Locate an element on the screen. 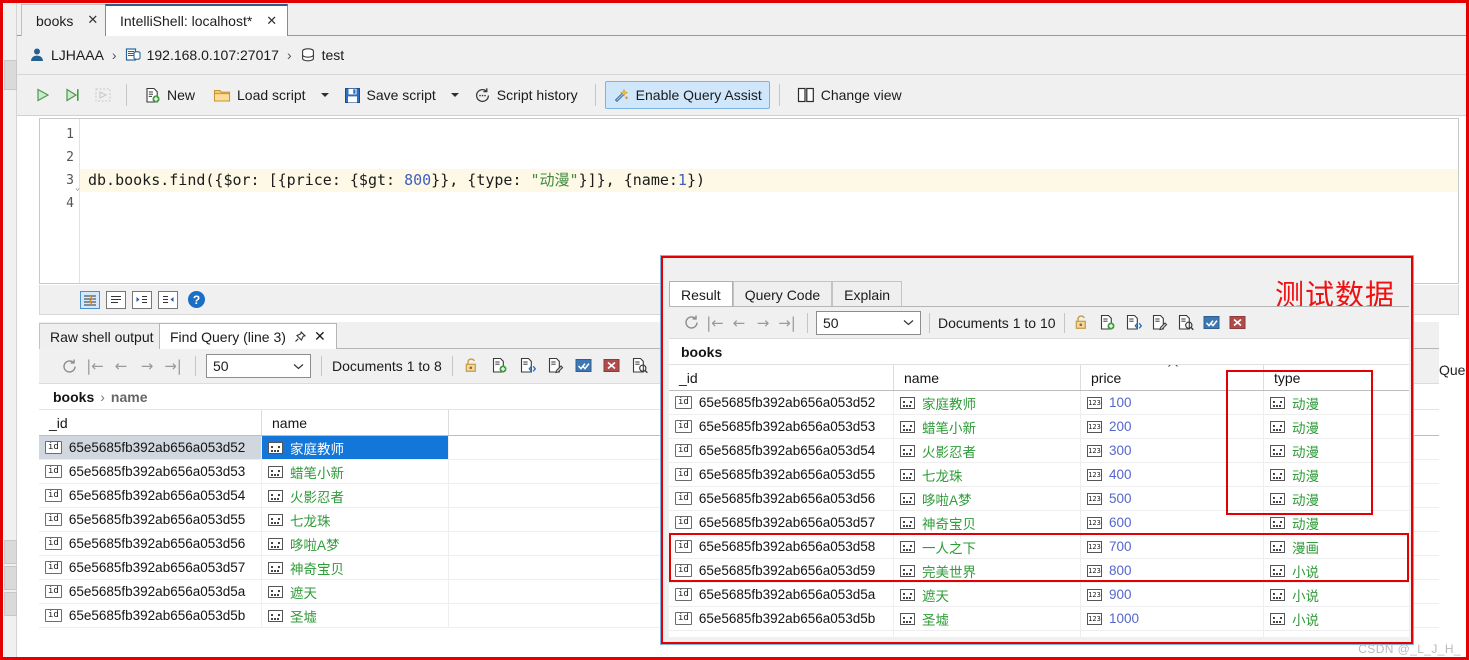 The image size is (1469, 660). help-icon: ? is located at coordinates (196, 299).